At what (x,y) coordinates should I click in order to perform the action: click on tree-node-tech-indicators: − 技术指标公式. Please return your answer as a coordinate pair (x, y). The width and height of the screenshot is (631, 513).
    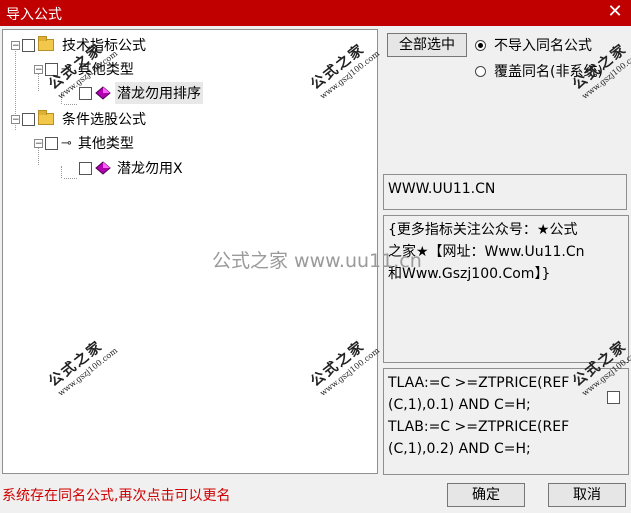
    Looking at the image, I should click on (79, 45).